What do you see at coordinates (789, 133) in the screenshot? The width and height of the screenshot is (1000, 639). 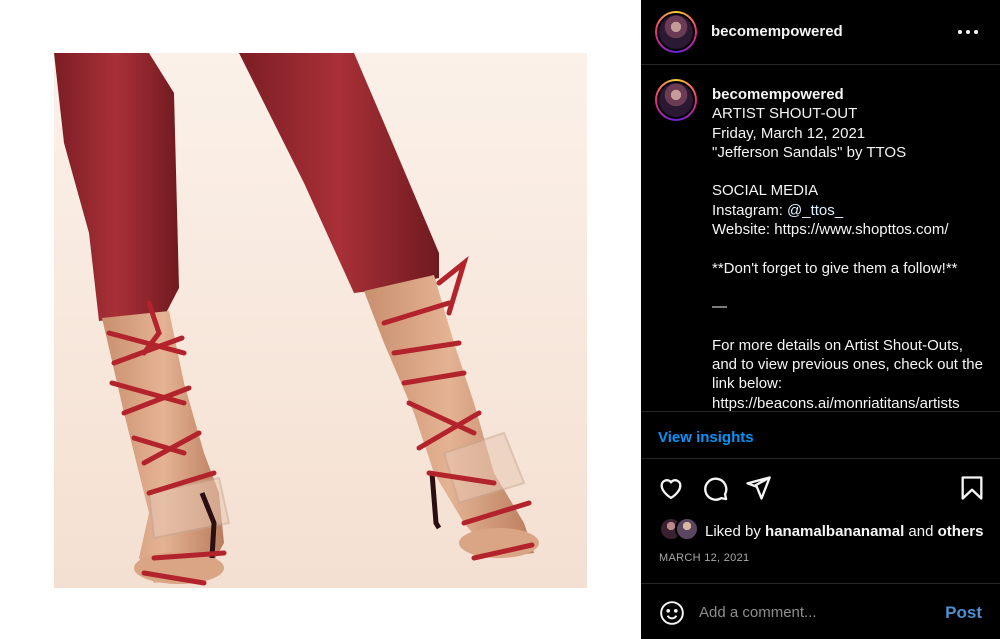 I see `caption-line: Friday, March 12, 2021` at bounding box center [789, 133].